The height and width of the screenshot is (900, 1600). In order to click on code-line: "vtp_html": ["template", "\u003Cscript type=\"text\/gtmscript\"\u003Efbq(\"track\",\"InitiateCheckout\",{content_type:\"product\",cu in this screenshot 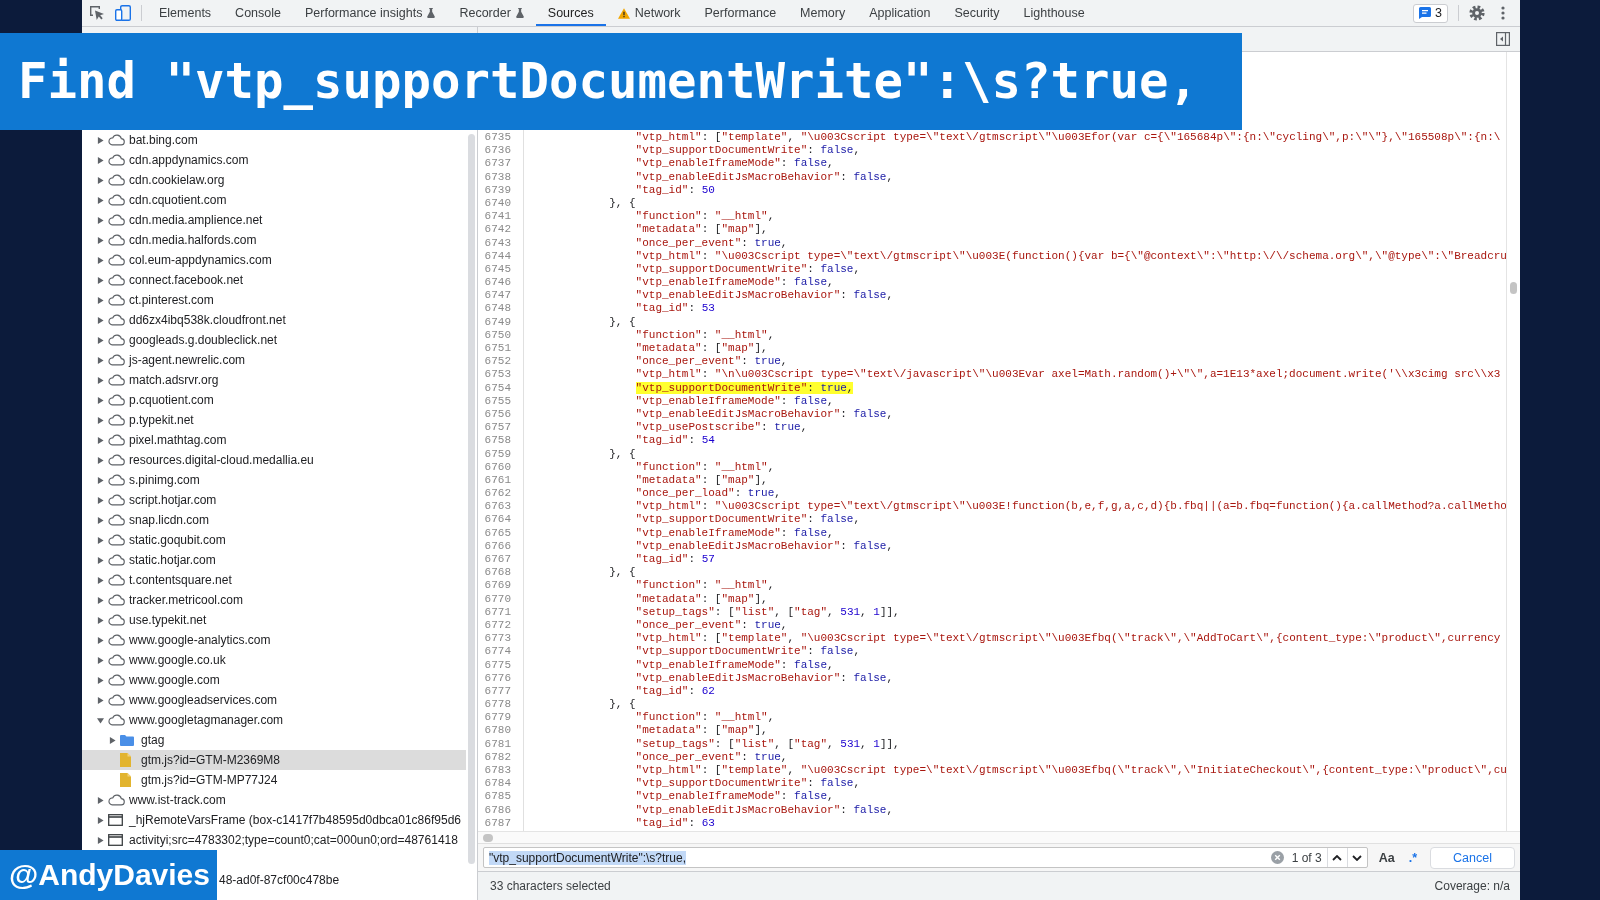, I will do `click(1071, 770)`.